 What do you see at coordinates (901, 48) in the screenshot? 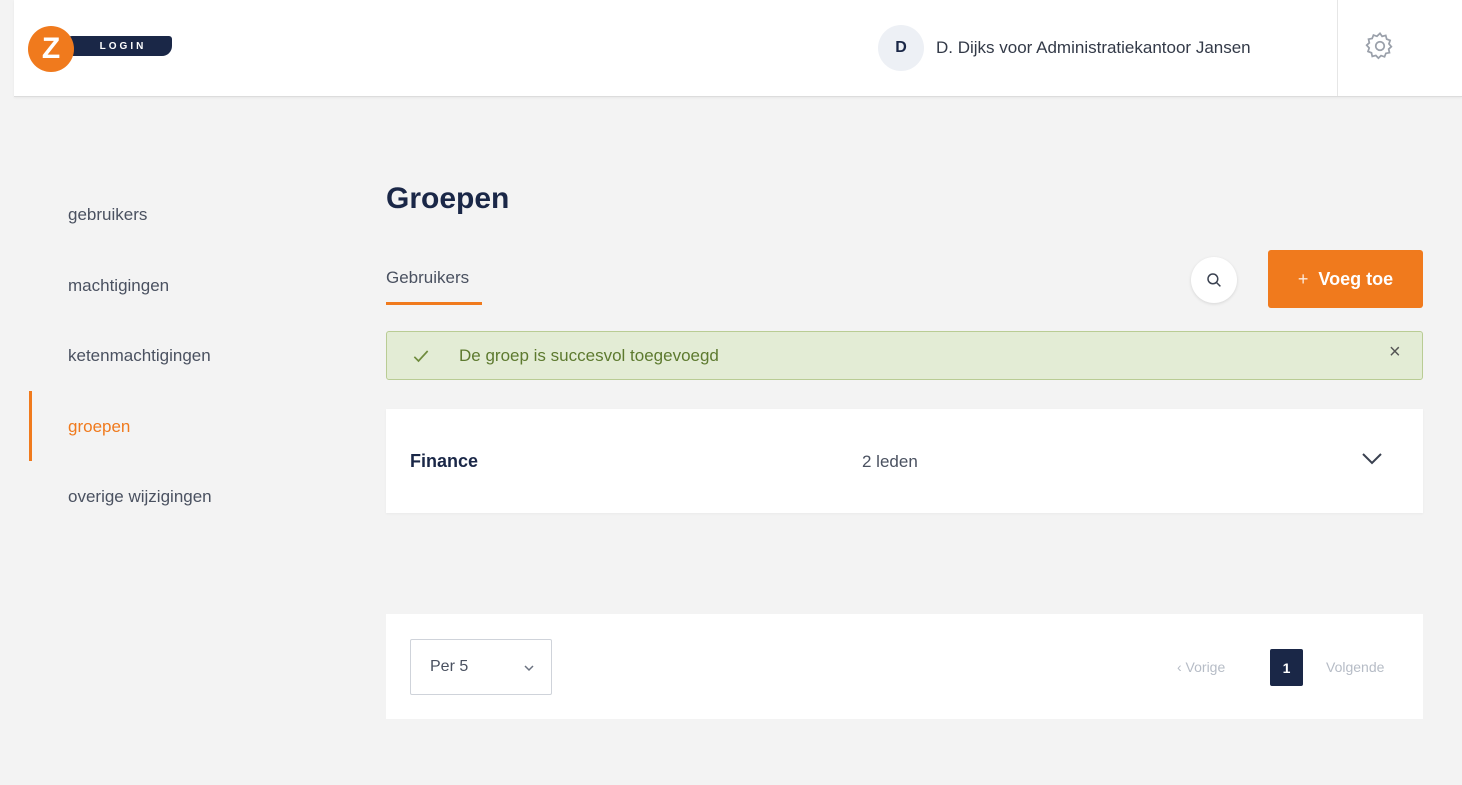
I see `avatar: D` at bounding box center [901, 48].